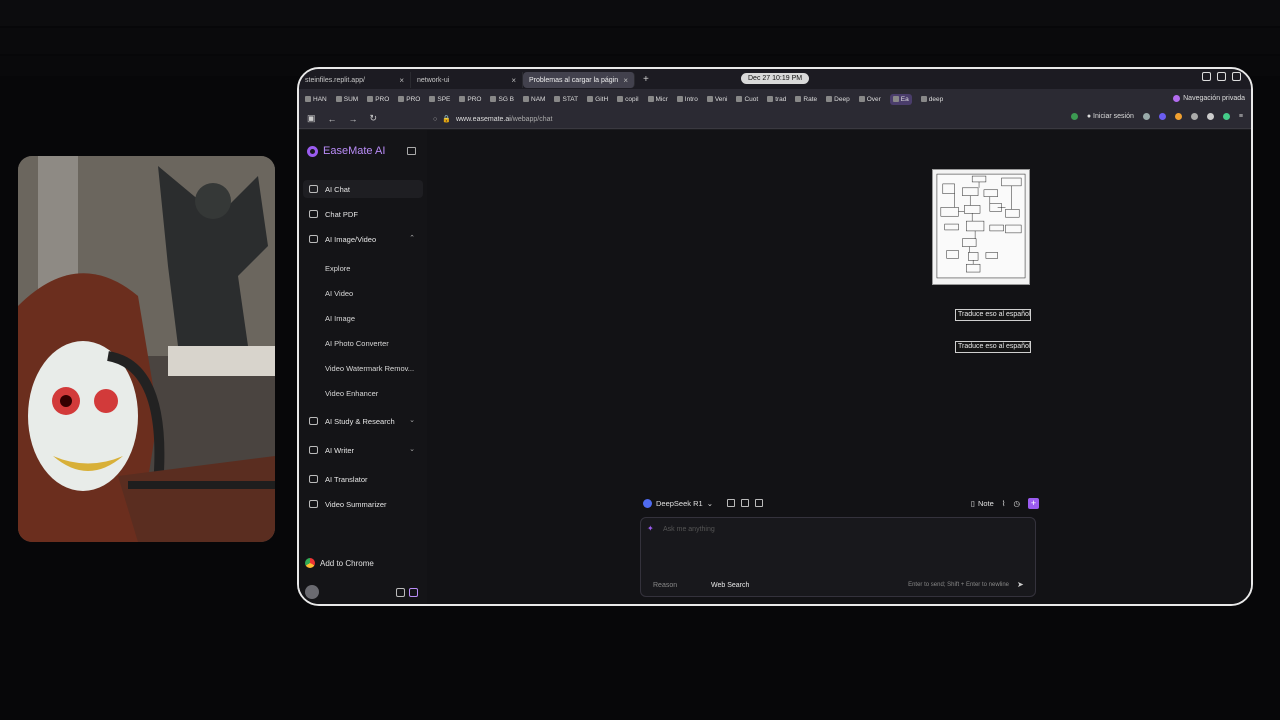  I want to click on model-selector: DeepSeek R1 ⌄, so click(678, 503).